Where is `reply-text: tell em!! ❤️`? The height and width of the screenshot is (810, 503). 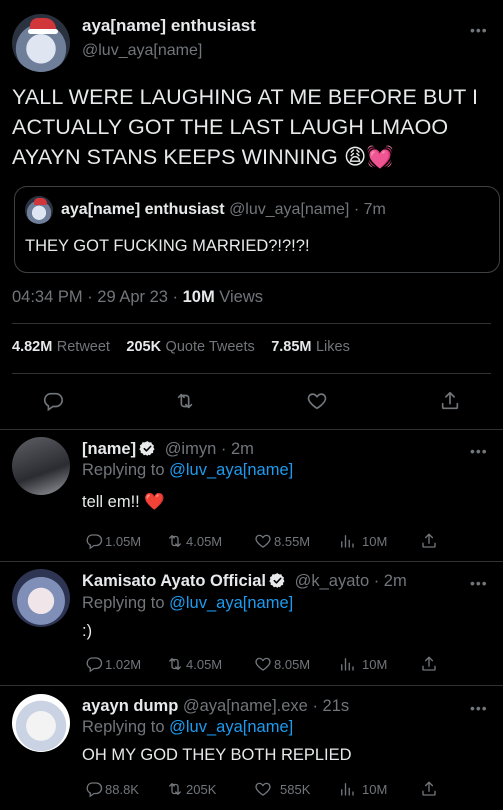
reply-text: tell em!! ❤️ is located at coordinates (123, 502).